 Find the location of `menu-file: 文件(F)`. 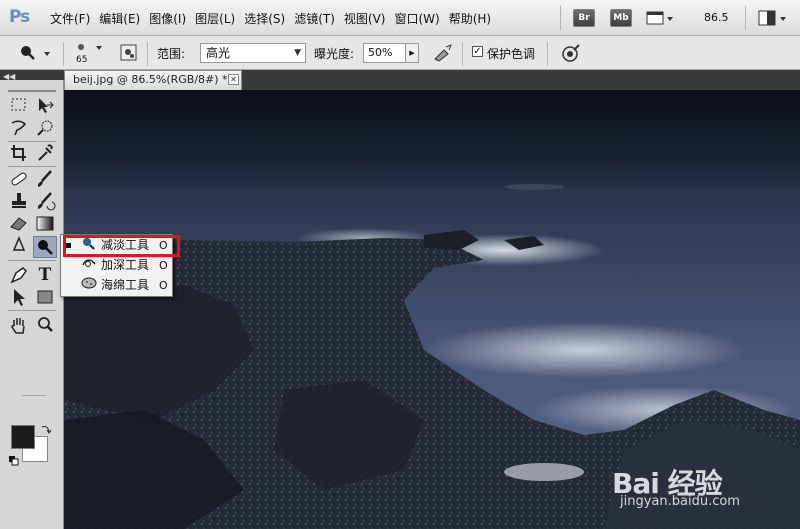

menu-file: 文件(F) is located at coordinates (70, 18).